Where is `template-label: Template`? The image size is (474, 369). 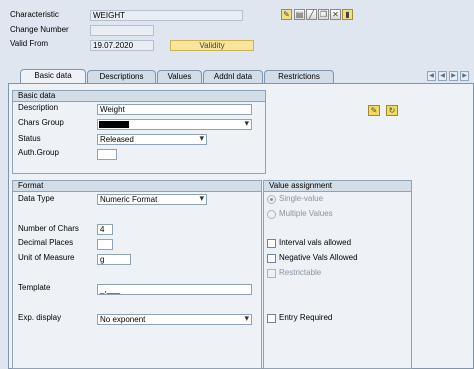
template-label: Template is located at coordinates (34, 287).